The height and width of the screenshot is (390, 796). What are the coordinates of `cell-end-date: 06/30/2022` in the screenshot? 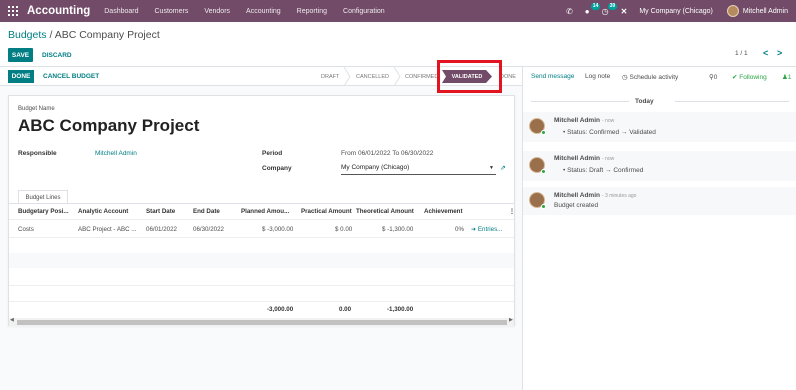 It's located at (208, 229).